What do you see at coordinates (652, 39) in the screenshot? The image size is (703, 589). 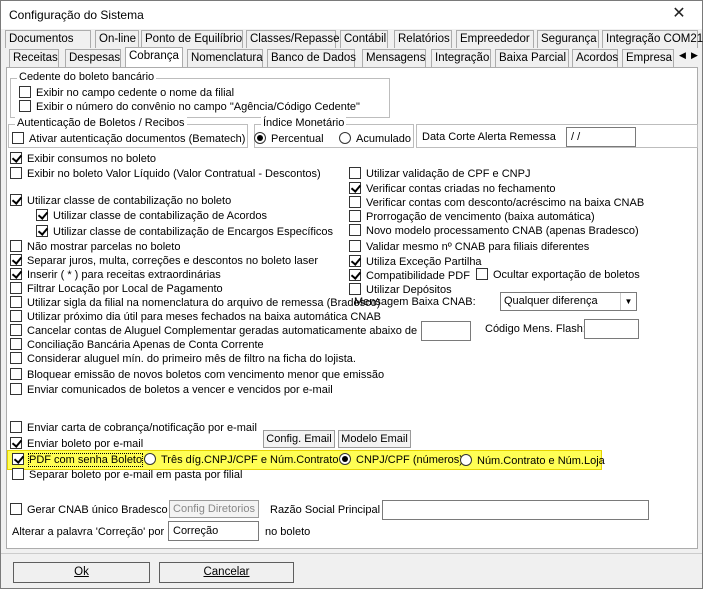 I see `tab-integracao-com21: Integração COM21` at bounding box center [652, 39].